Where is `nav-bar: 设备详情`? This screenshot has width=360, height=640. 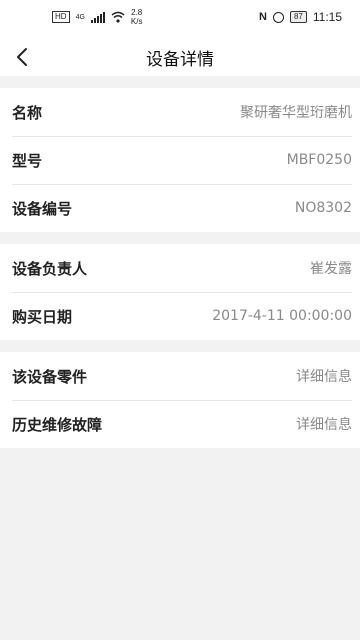
nav-bar: 设备详情 is located at coordinates (180, 57).